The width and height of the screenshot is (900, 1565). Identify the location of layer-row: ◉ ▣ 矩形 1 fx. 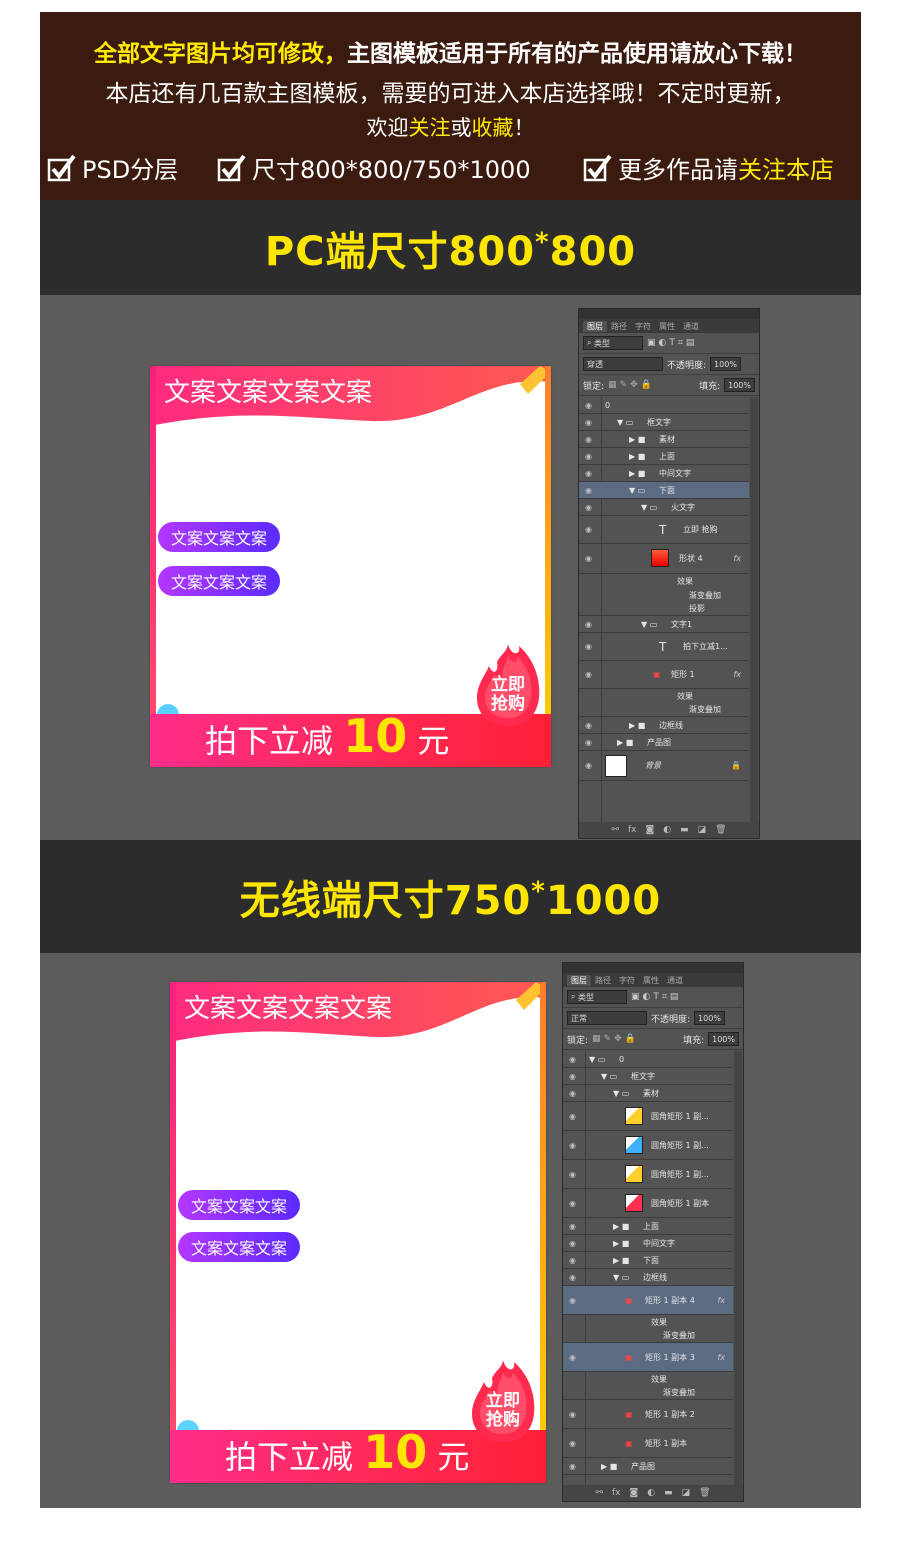
(664, 675).